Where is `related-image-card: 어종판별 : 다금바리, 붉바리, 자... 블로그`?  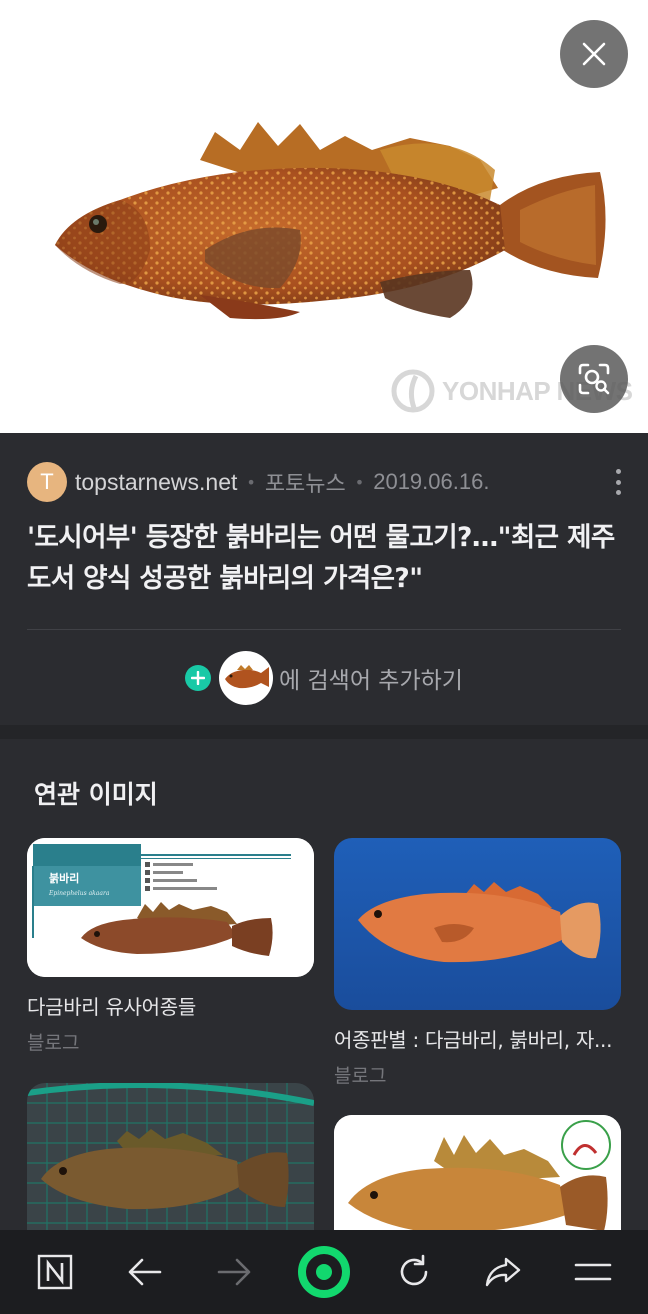 related-image-card: 어종판별 : 다금바리, 붉바리, 자... 블로그 is located at coordinates (477, 963).